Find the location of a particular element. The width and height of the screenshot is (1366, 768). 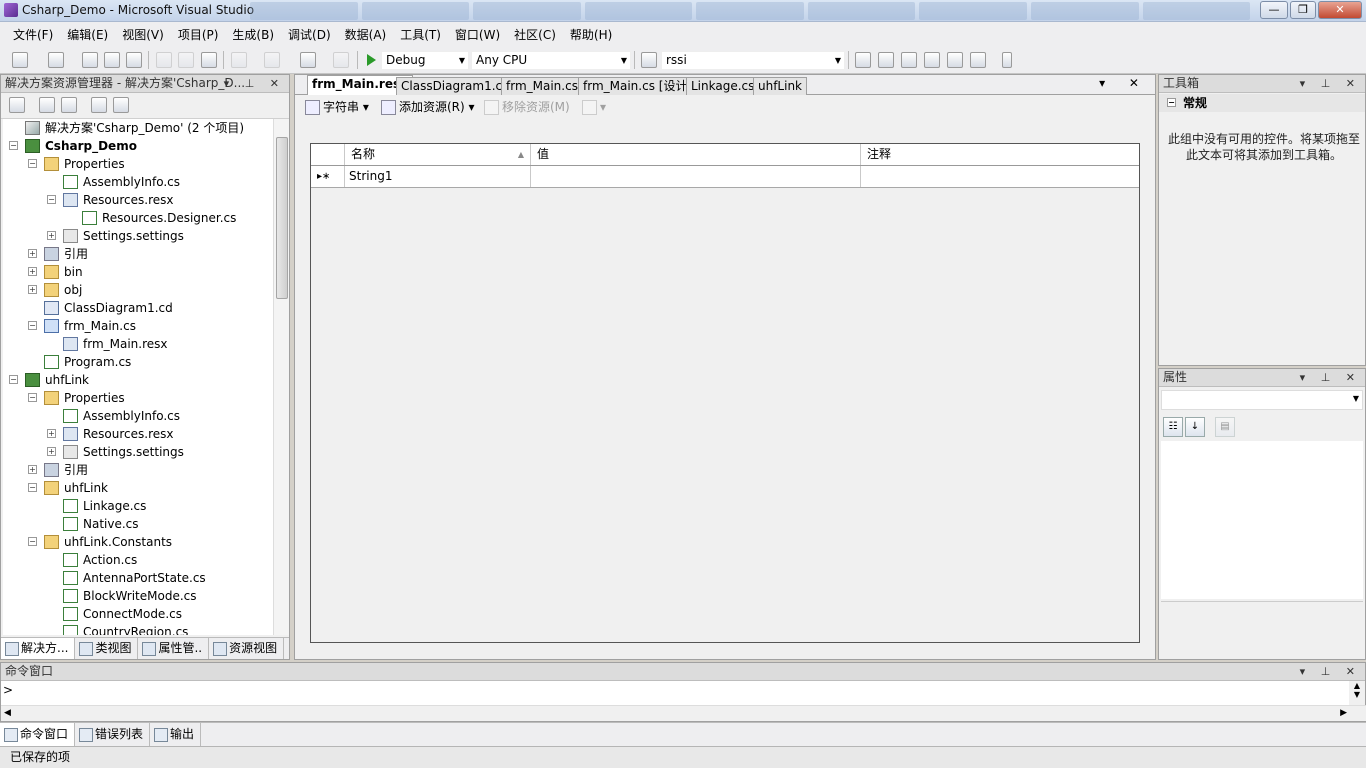

menu-item: 窗口(W) is located at coordinates (477, 34).